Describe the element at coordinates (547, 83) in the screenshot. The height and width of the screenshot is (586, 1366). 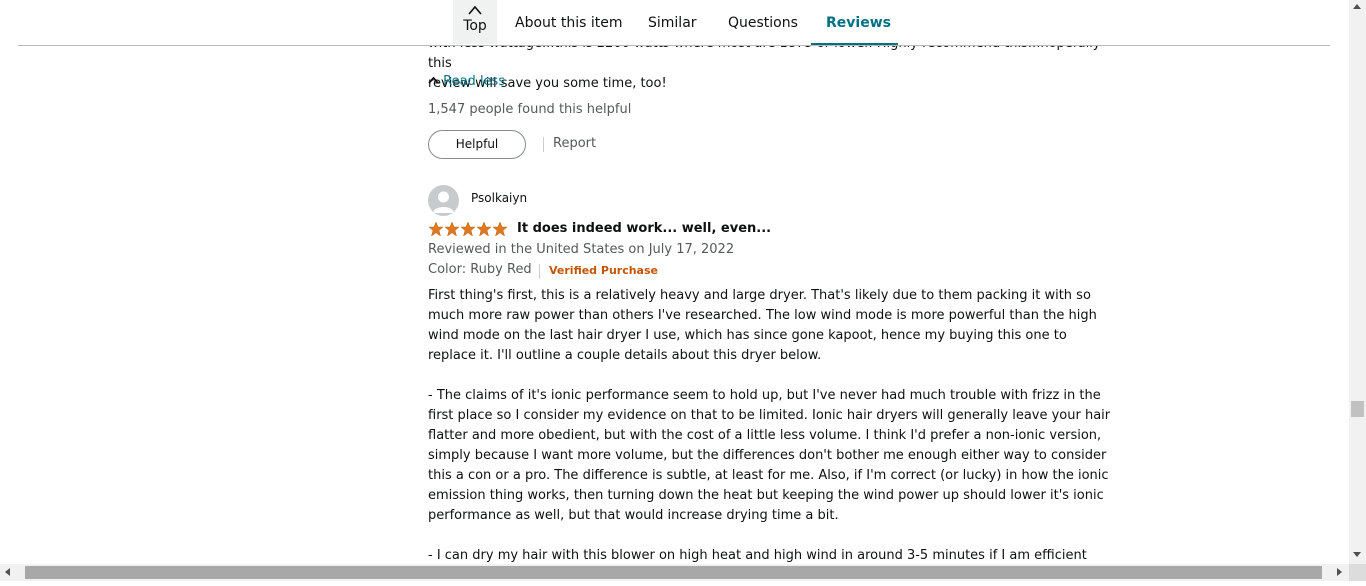
I see `previous-review-line: review will save you some time, too!` at that location.